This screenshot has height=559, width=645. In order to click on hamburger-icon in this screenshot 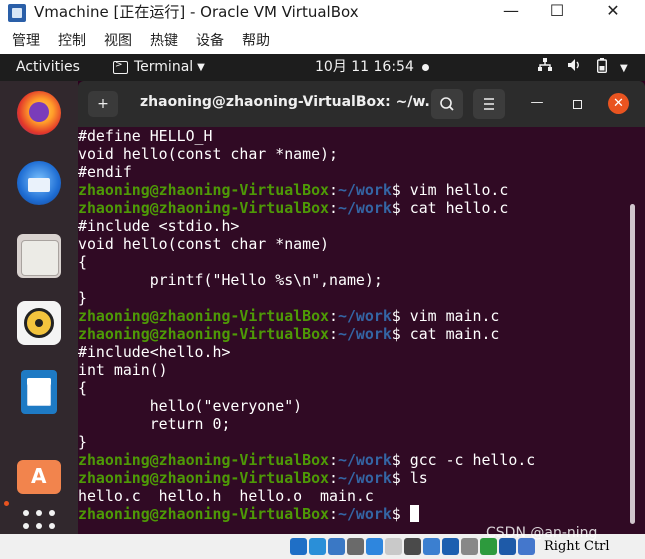, I will do `click(489, 104)`.